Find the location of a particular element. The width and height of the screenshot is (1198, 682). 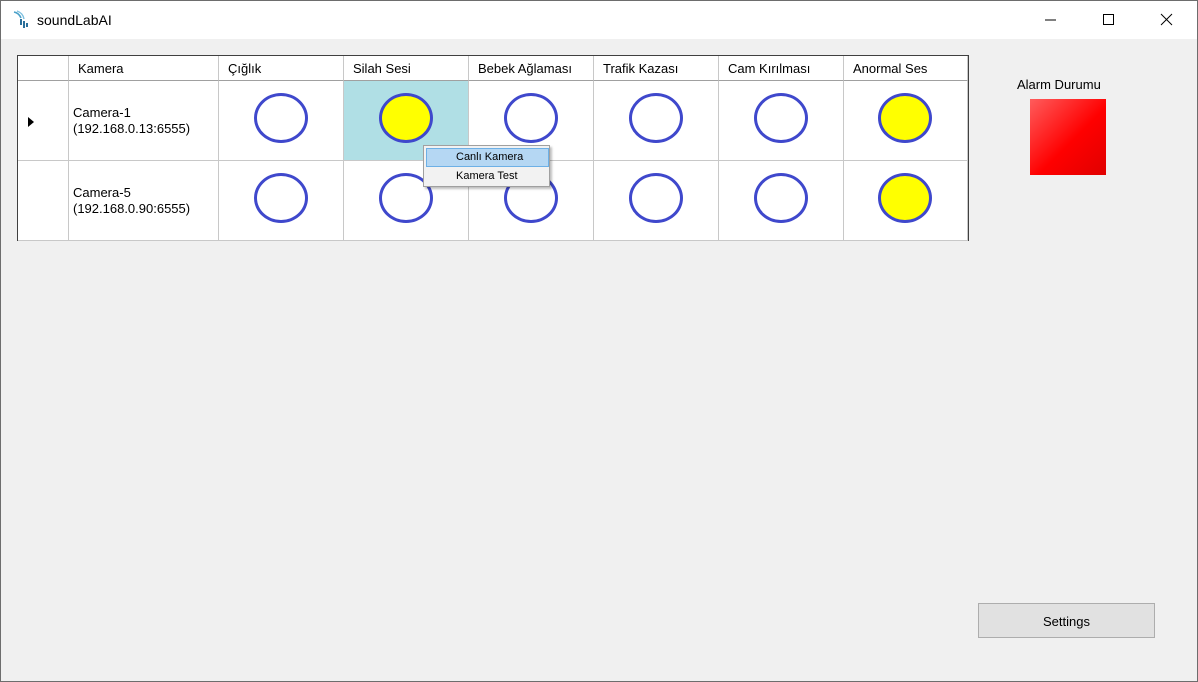

col-header-traffic-accident: Trafik Kazası is located at coordinates (656, 68).